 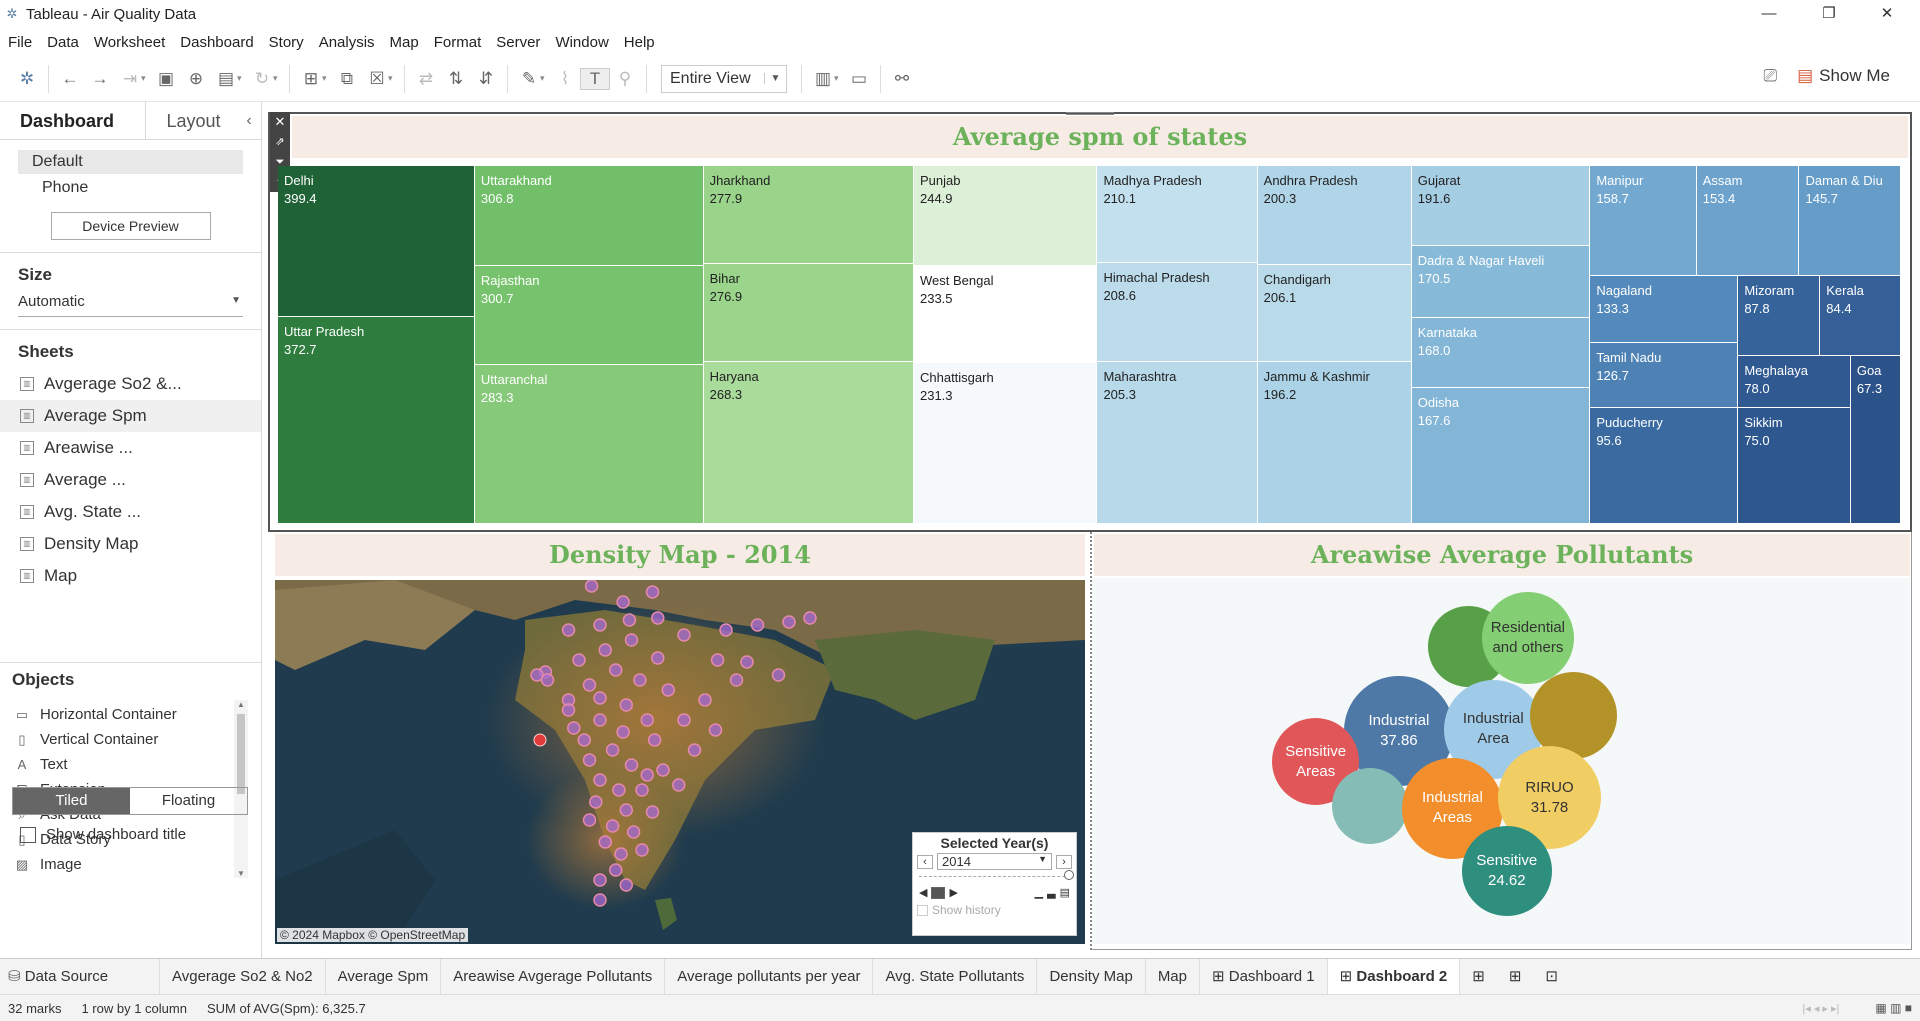 What do you see at coordinates (1051, 892) in the screenshot?
I see `speed-medium-icon: ▃` at bounding box center [1051, 892].